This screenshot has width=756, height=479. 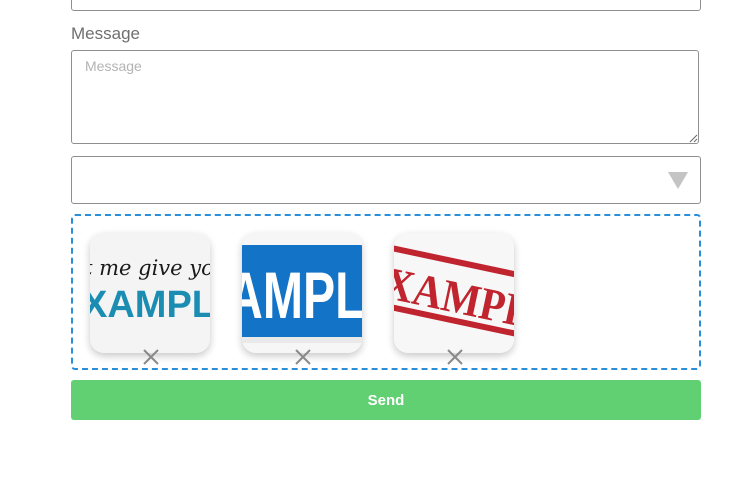 I want to click on attachment-thumbnail: AMPLI, so click(x=302, y=293).